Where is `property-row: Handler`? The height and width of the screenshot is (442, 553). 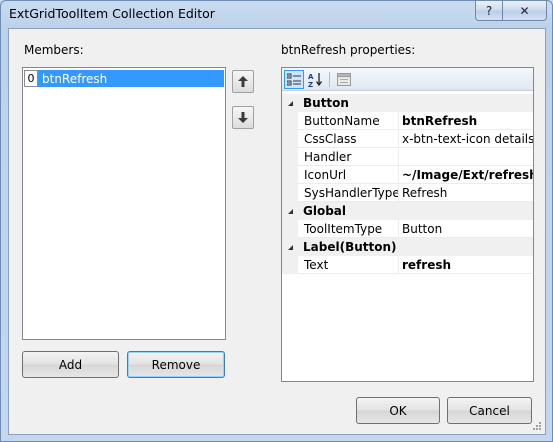 property-row: Handler is located at coordinates (407, 157).